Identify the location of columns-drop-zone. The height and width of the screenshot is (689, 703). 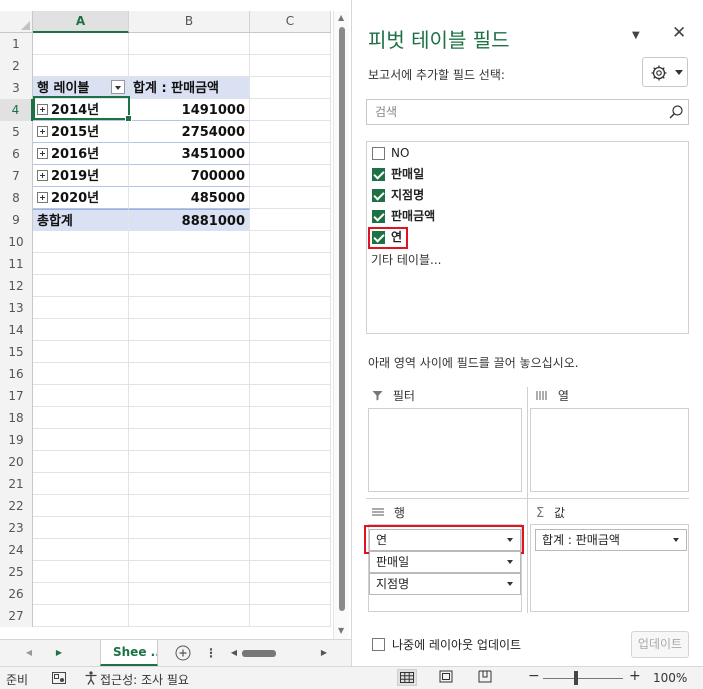
(609, 450).